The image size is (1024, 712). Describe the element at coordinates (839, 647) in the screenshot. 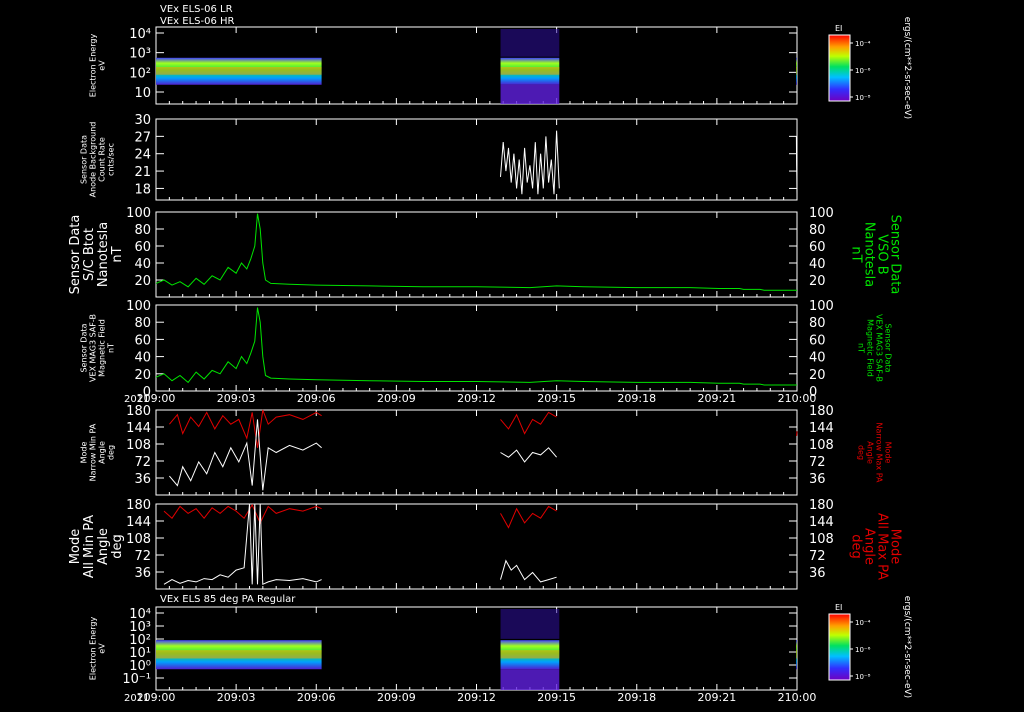

I see `colorbar-bottom-gradient` at that location.